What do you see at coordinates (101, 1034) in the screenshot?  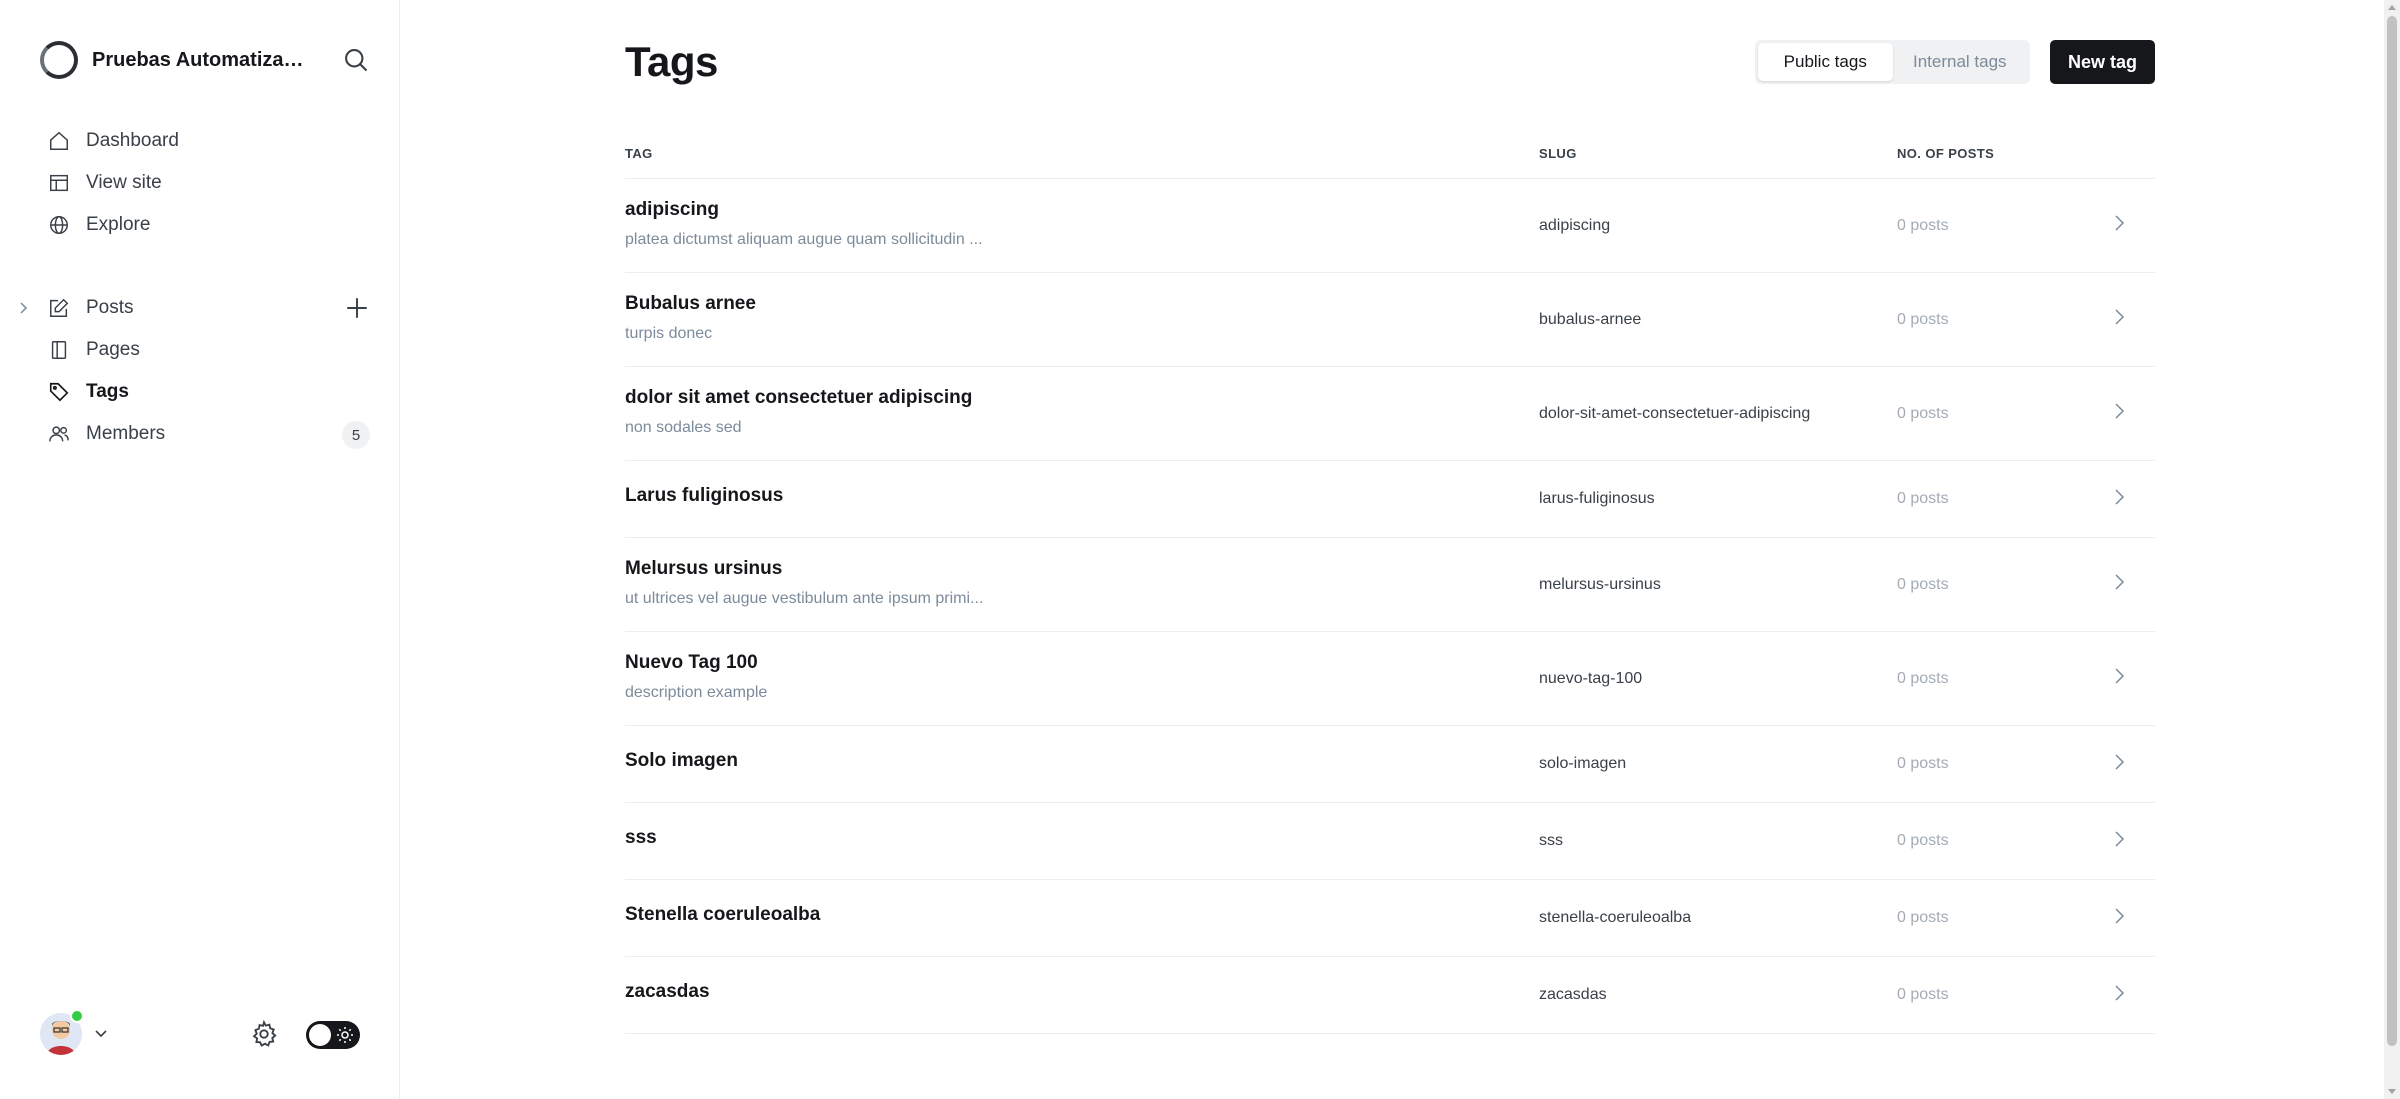 I see `chevron-down-icon` at bounding box center [101, 1034].